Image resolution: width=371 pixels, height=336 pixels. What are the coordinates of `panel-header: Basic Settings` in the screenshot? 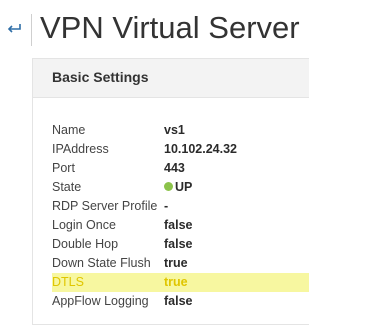 It's located at (171, 78).